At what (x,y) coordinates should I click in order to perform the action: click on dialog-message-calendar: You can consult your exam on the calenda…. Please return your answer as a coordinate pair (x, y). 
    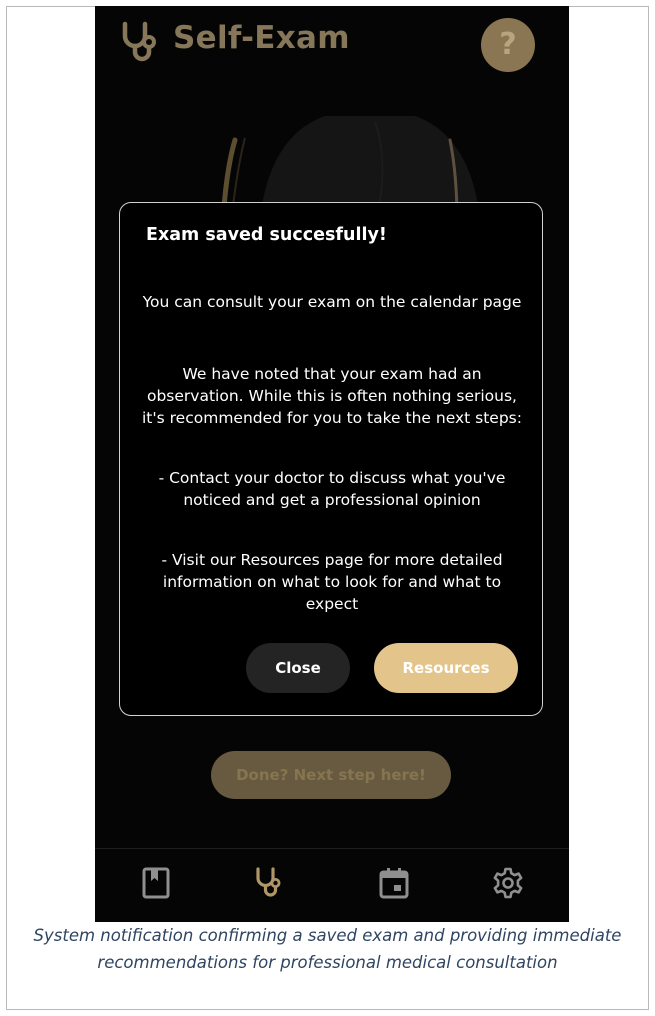
    Looking at the image, I should click on (332, 302).